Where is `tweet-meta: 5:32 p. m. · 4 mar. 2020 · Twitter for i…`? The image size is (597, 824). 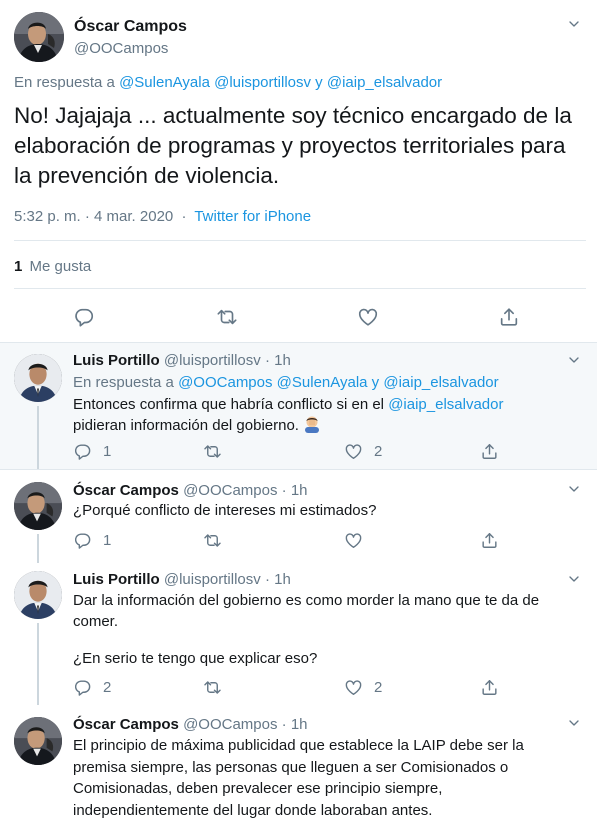
tweet-meta: 5:32 p. m. · 4 mar. 2020 · Twitter for i… is located at coordinates (162, 216).